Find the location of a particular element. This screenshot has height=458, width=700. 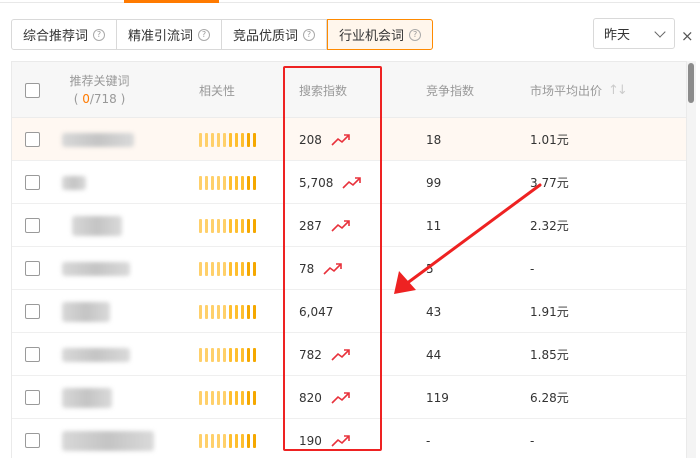

chevron-down-icon is located at coordinates (660, 31).